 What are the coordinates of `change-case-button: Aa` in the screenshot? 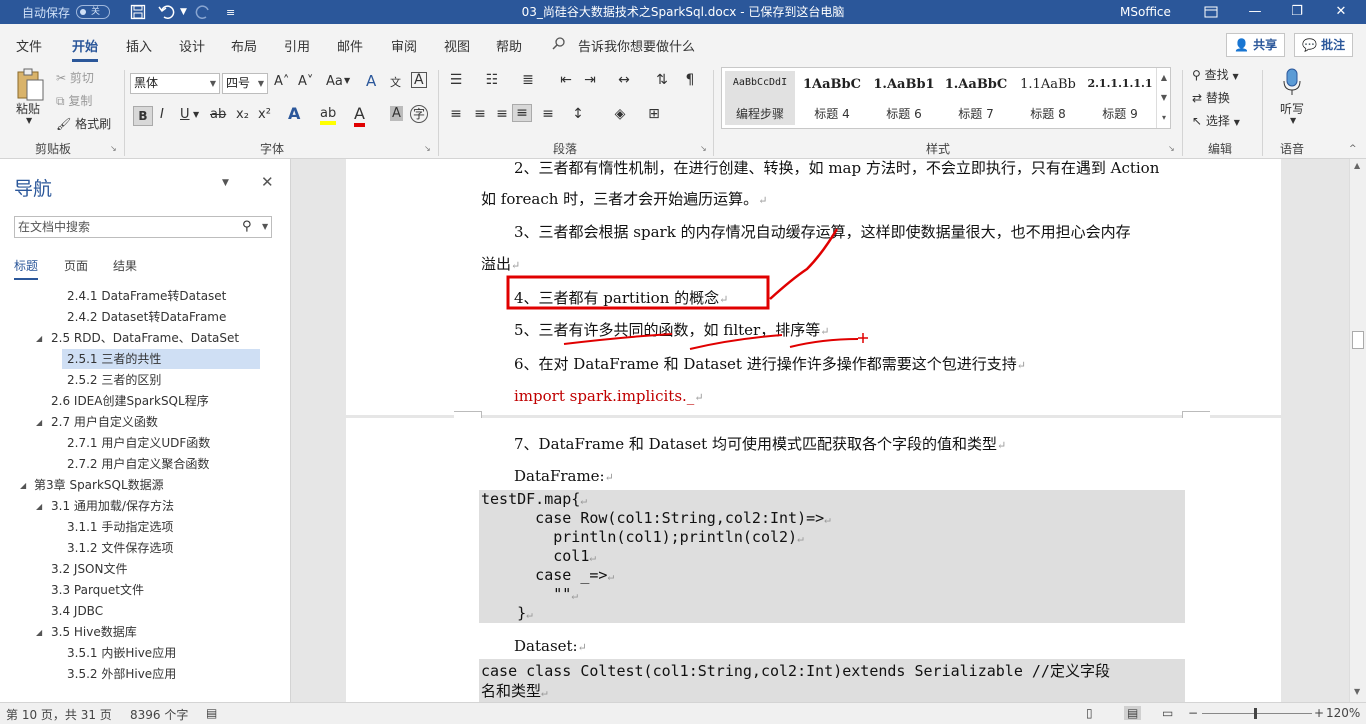 It's located at (334, 81).